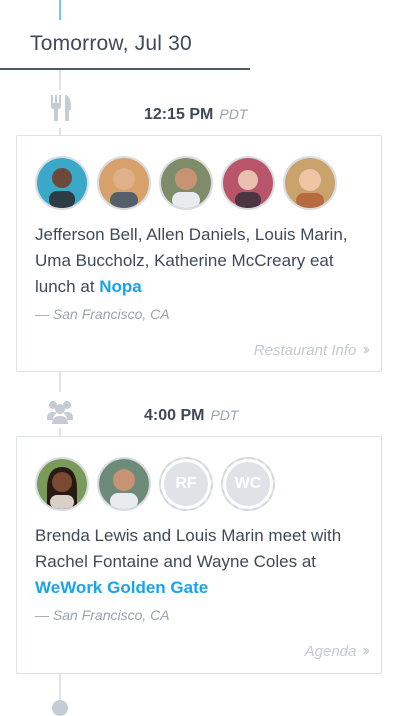  What do you see at coordinates (60, 708) in the screenshot?
I see `timeline-node` at bounding box center [60, 708].